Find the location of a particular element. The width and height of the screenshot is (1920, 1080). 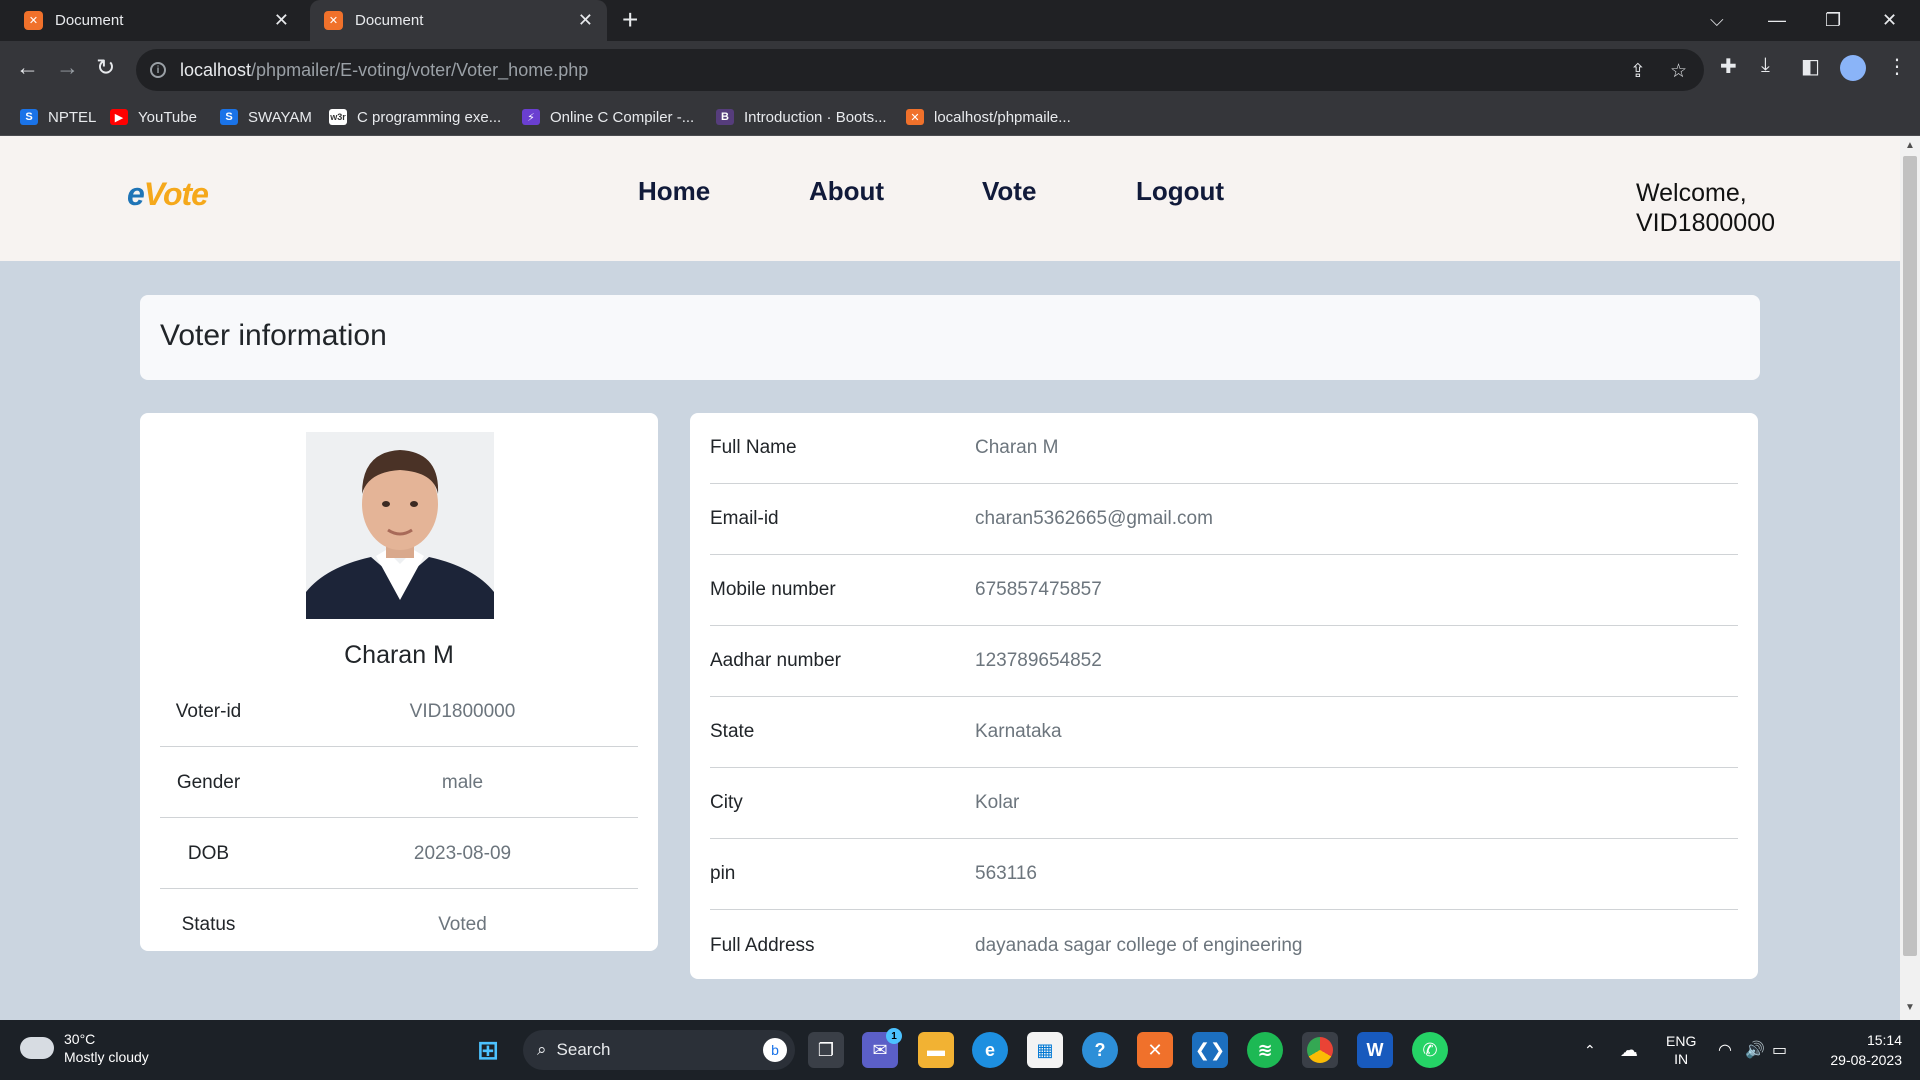

profile-label: Gender is located at coordinates (208, 782).